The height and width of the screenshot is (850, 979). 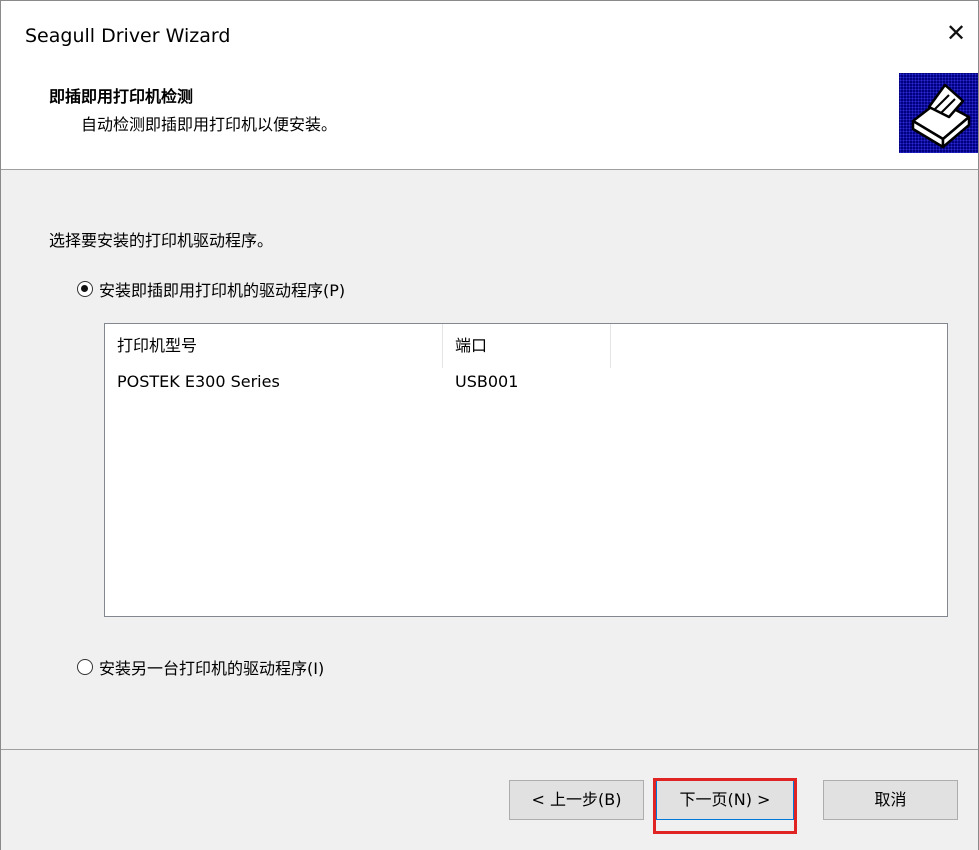 I want to click on cancel-button: 取消, so click(x=890, y=800).